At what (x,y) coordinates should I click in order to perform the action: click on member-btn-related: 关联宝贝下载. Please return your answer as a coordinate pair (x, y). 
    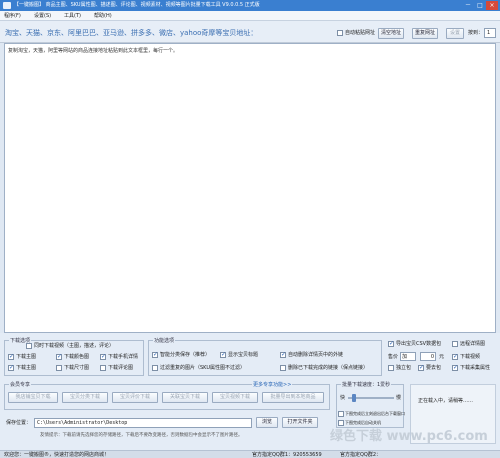
    Looking at the image, I should click on (185, 397).